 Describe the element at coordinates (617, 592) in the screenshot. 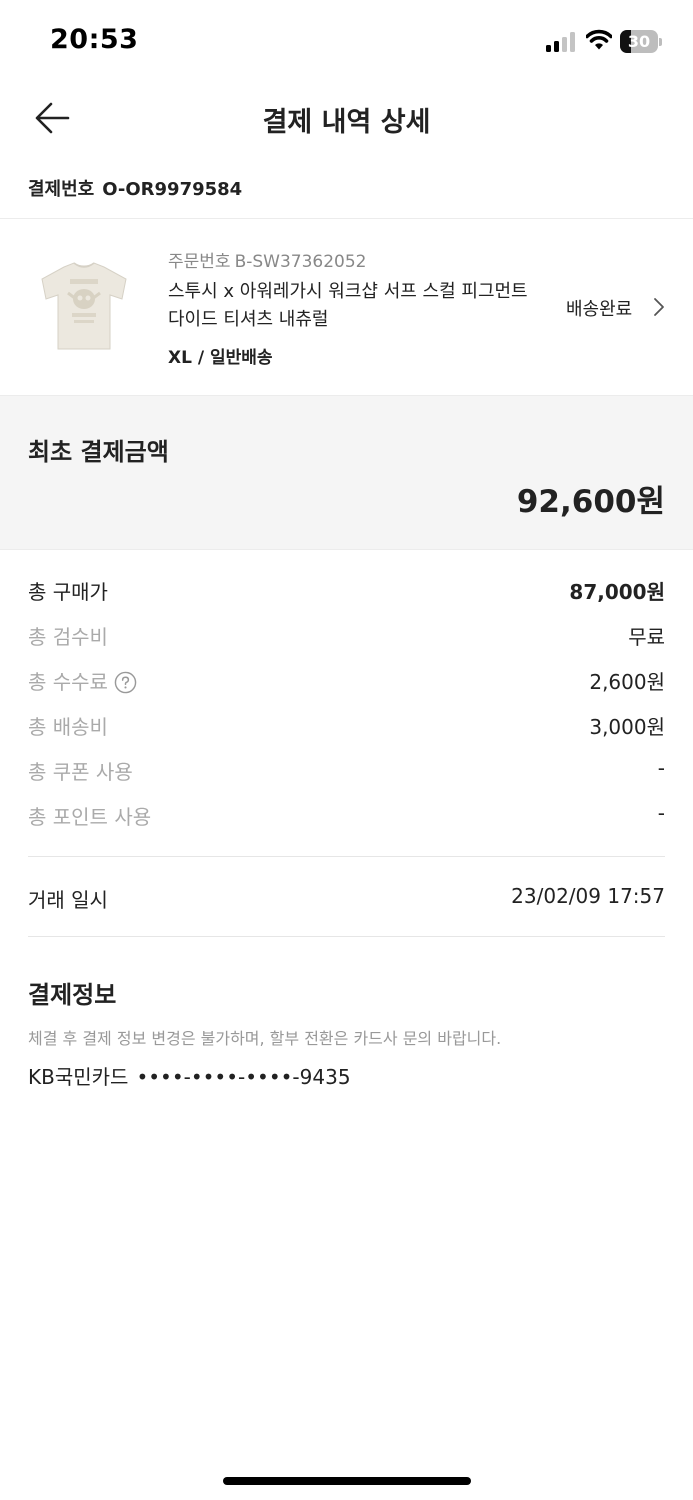

I see `breakdown-value: 87,000원` at that location.